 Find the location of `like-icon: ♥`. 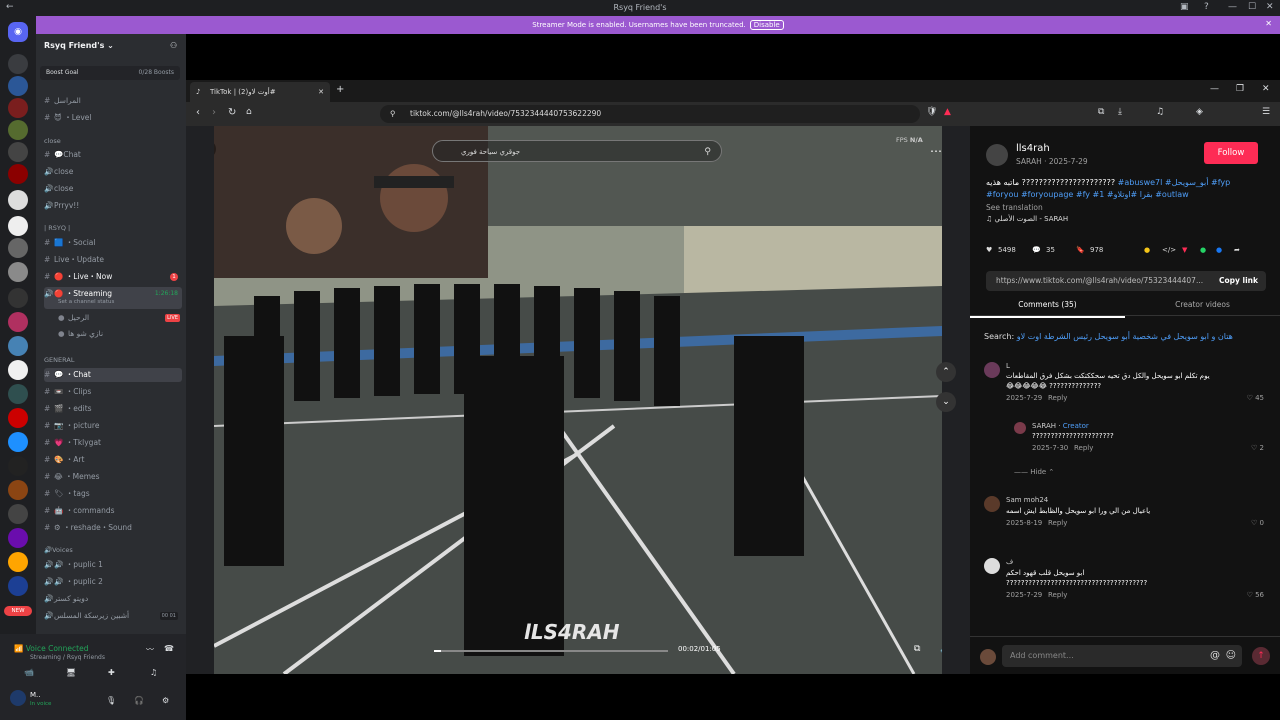

like-icon: ♥ is located at coordinates (989, 250).